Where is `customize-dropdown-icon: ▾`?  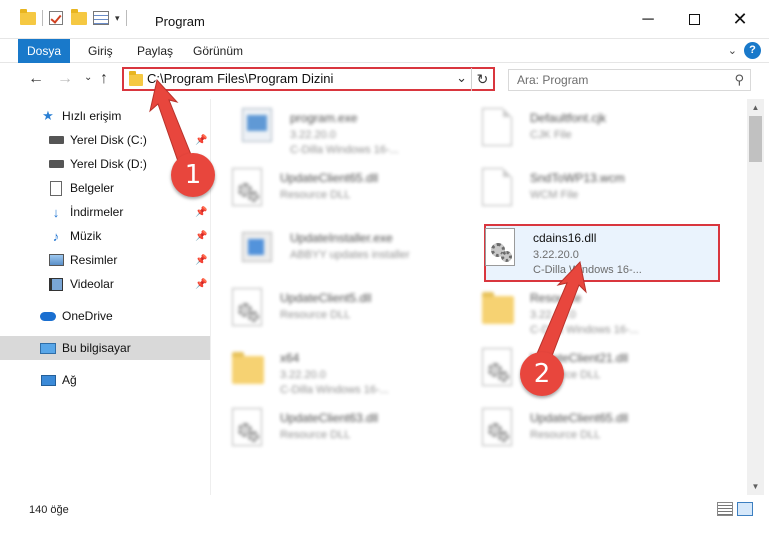
customize-dropdown-icon: ▾ is located at coordinates (117, 18).